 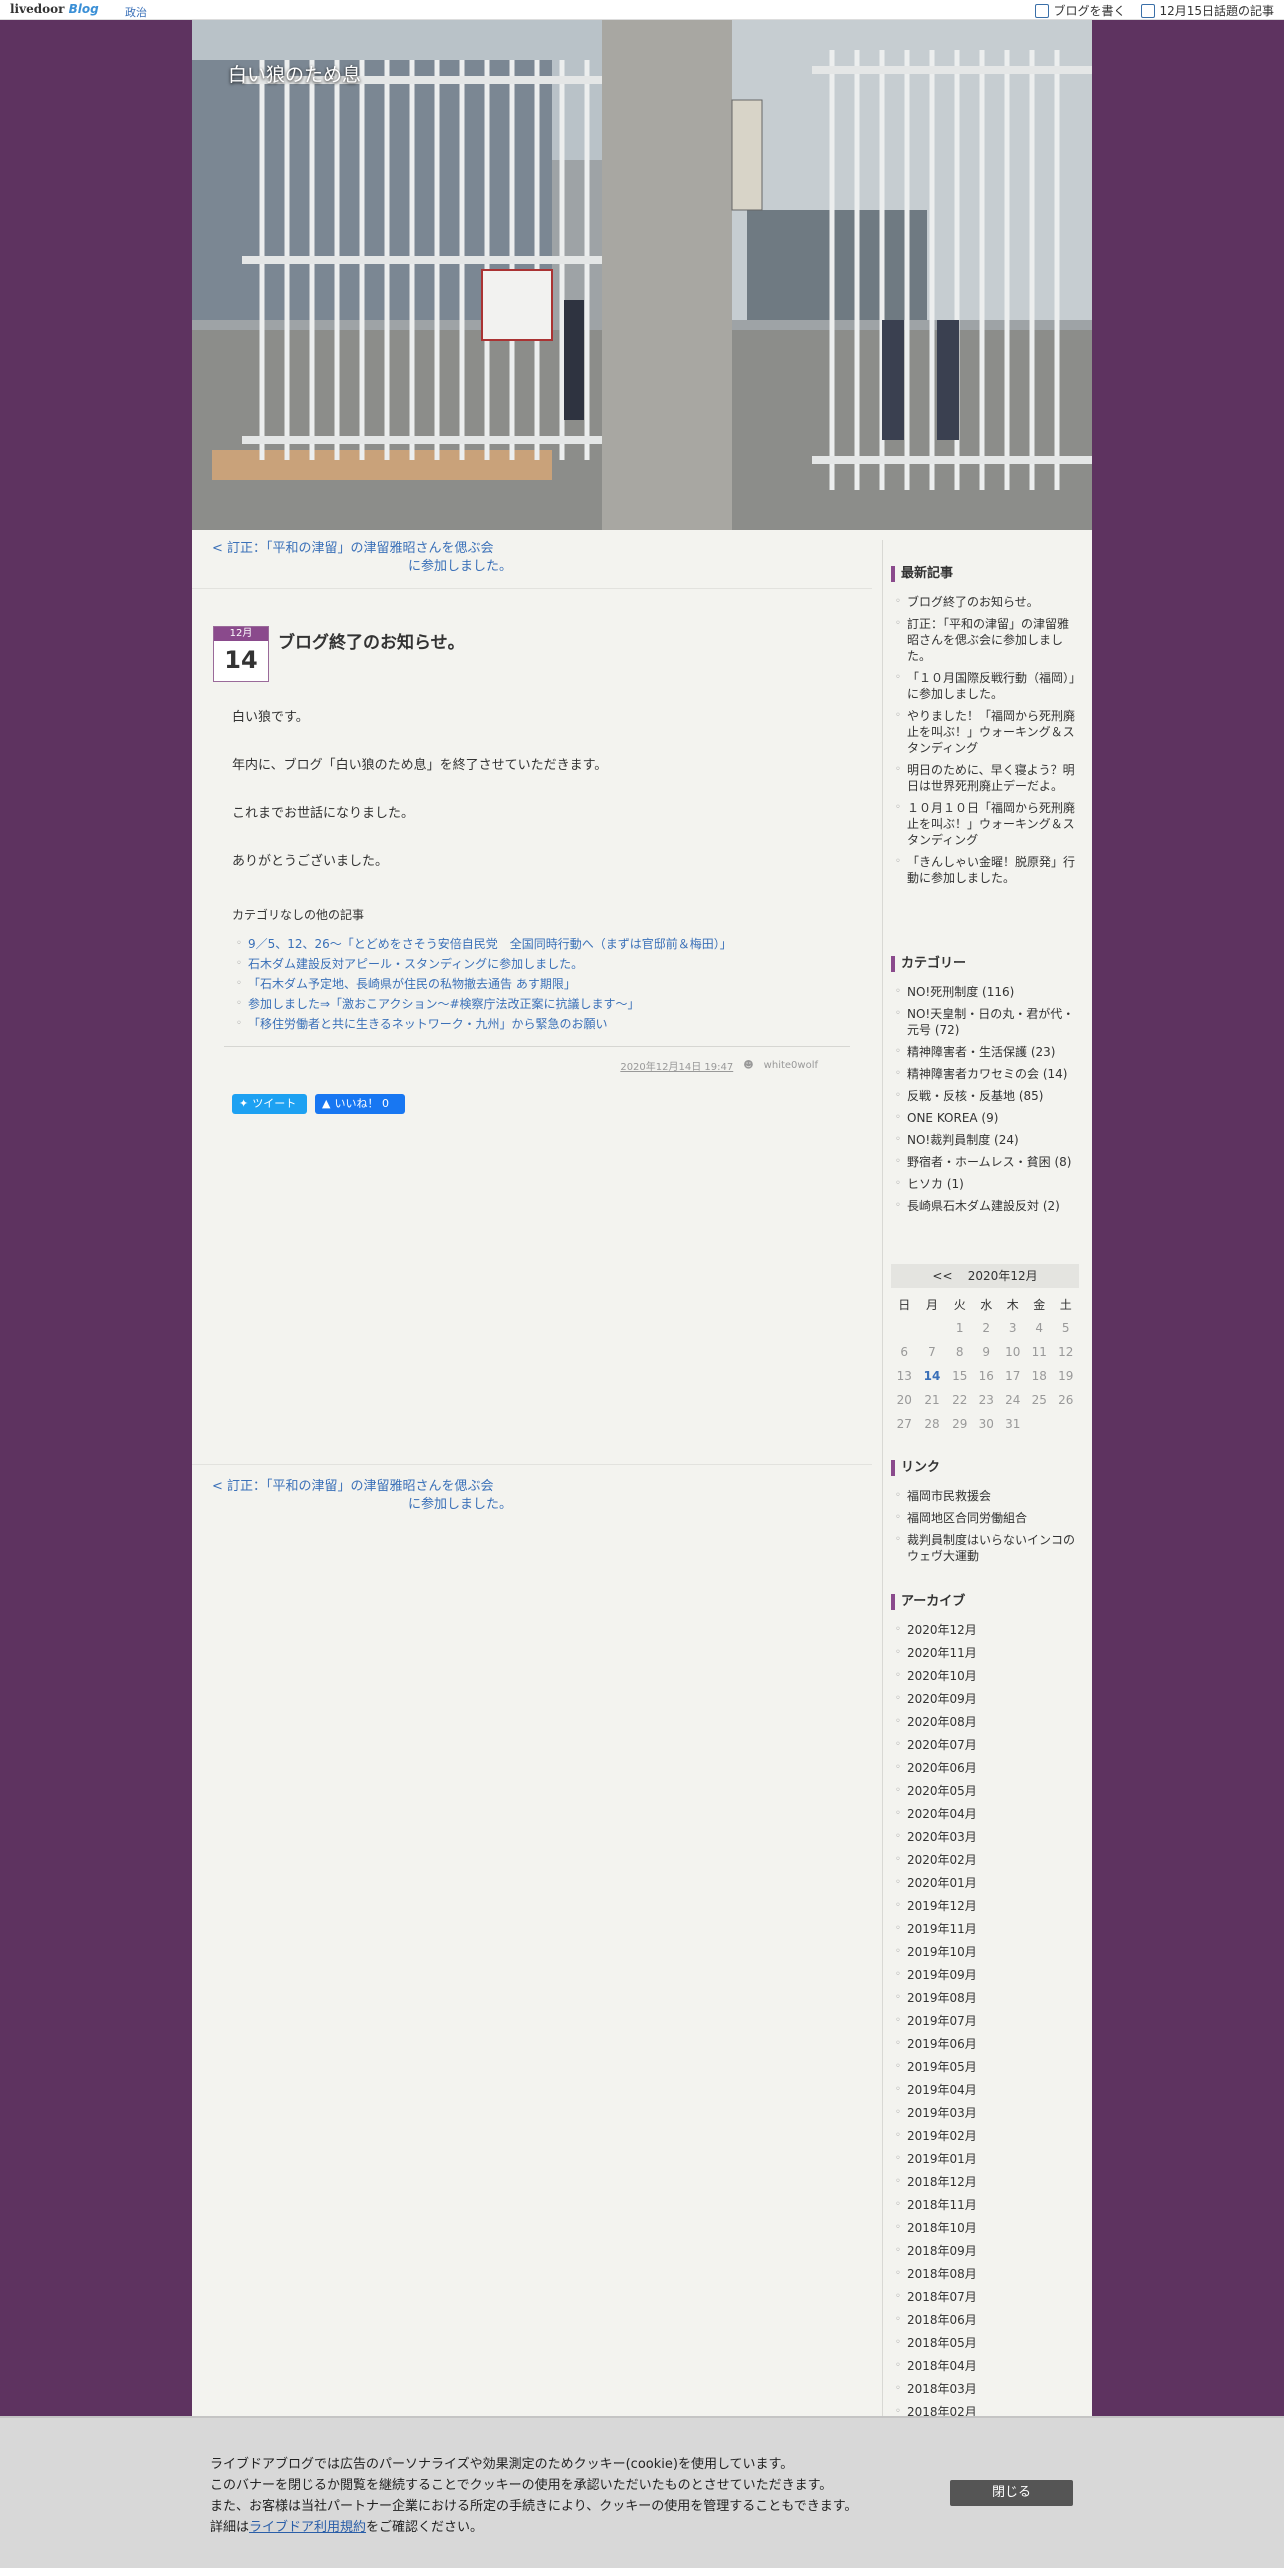 I want to click on archive-item: 2018年04月, so click(x=985, y=2366).